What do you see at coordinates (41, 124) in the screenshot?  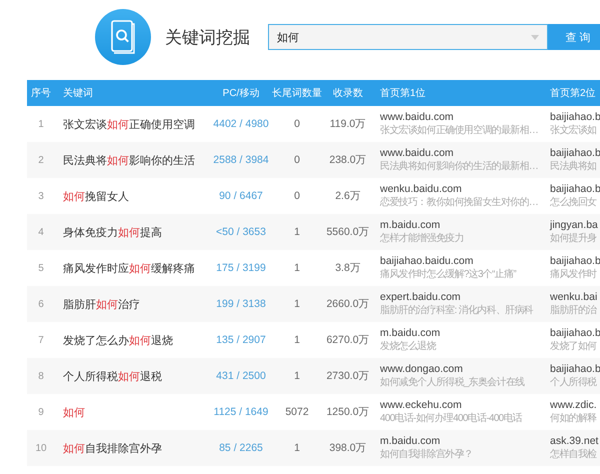 I see `index-cell: 1` at bounding box center [41, 124].